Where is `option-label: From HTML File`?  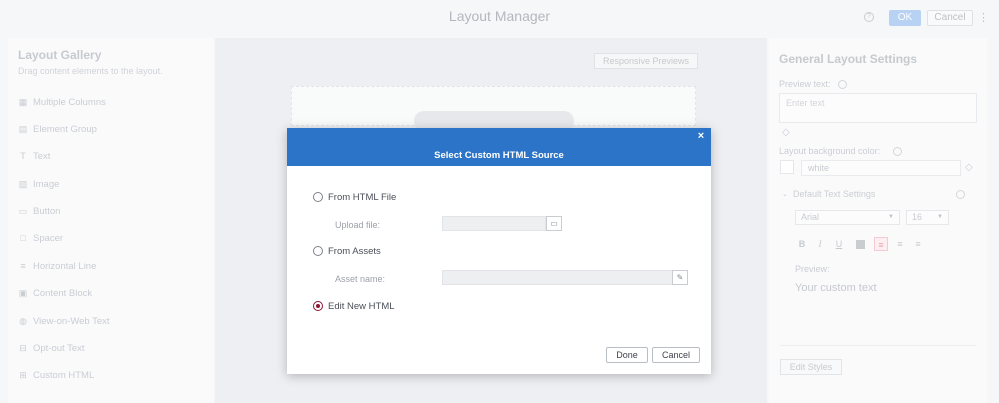 option-label: From HTML File is located at coordinates (362, 197).